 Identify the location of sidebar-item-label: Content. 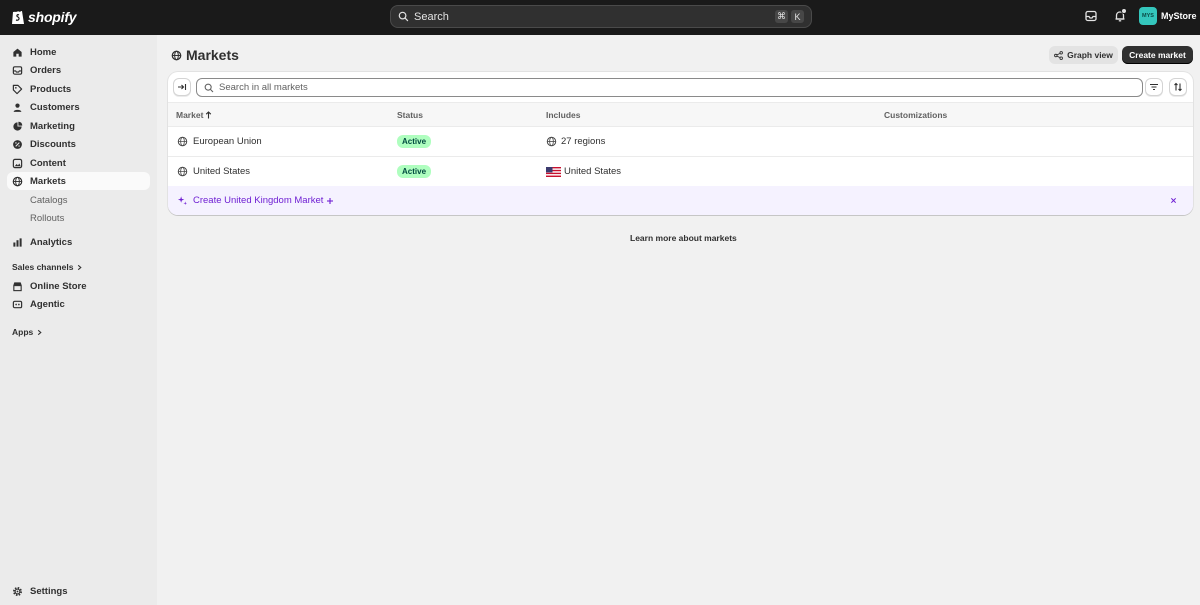
(48, 163).